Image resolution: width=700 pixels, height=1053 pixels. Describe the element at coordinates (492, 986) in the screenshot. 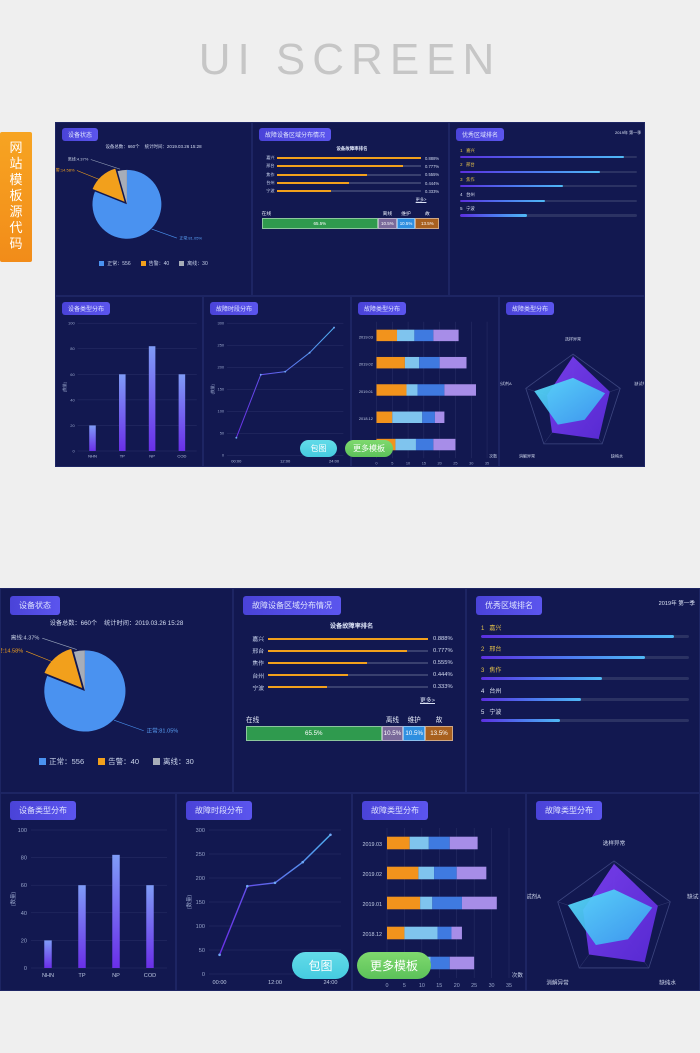

I see `svg-text: 30` at that location.